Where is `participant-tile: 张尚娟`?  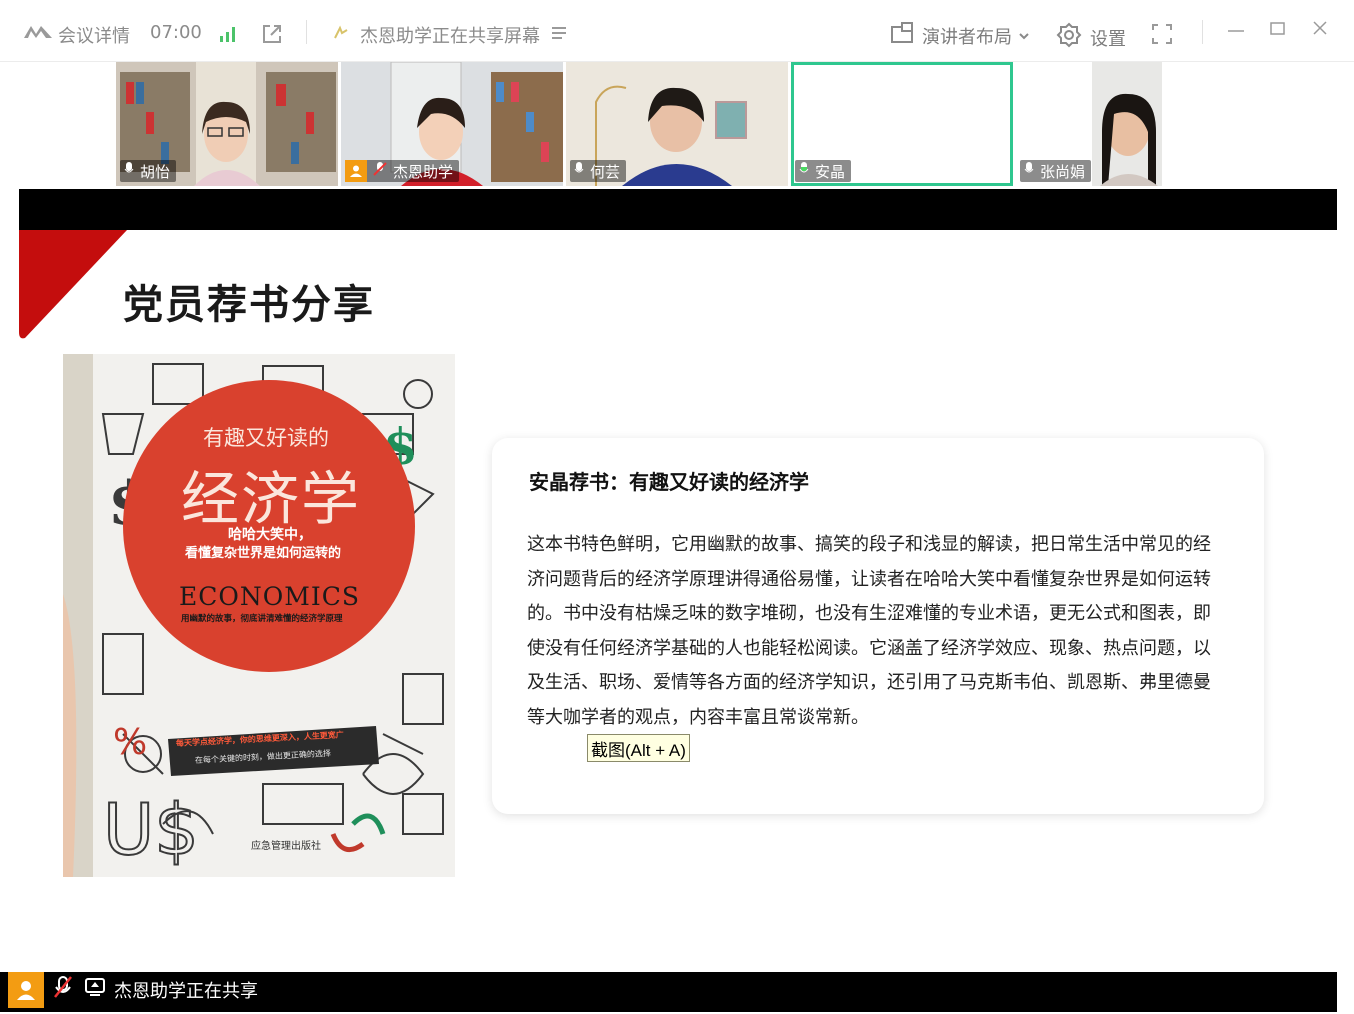 participant-tile: 张尚娟 is located at coordinates (1089, 124).